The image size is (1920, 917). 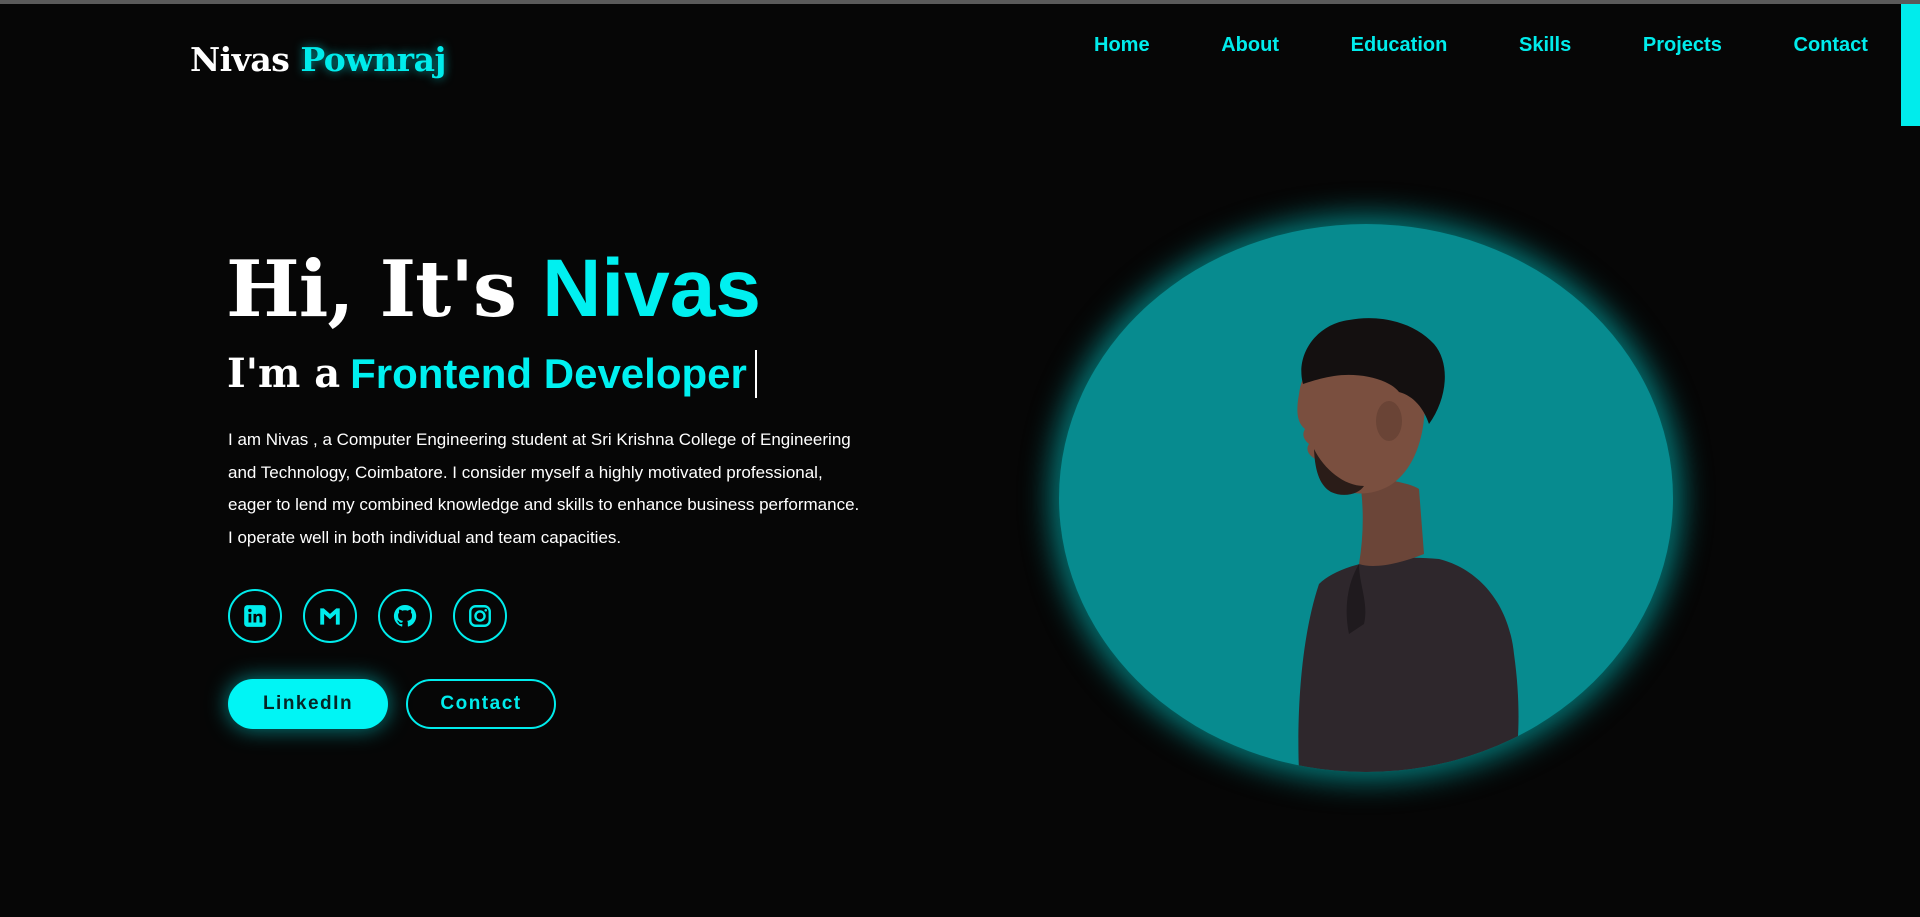 I want to click on hero-greeting: Hi, It's, so click(x=371, y=289).